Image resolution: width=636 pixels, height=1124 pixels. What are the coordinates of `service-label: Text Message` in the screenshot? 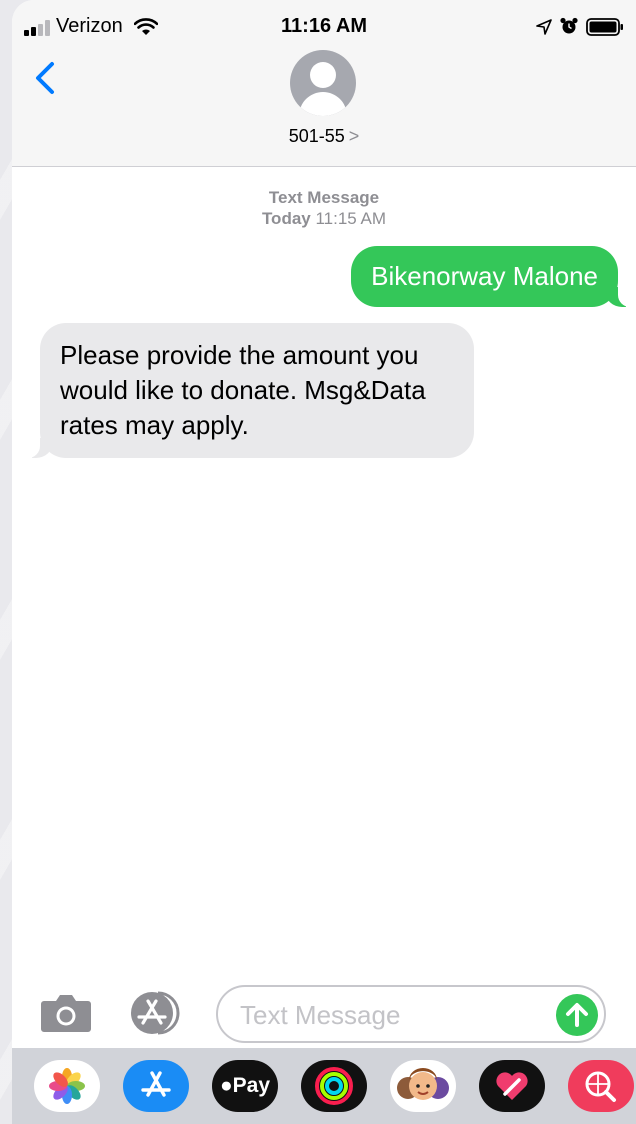 It's located at (324, 197).